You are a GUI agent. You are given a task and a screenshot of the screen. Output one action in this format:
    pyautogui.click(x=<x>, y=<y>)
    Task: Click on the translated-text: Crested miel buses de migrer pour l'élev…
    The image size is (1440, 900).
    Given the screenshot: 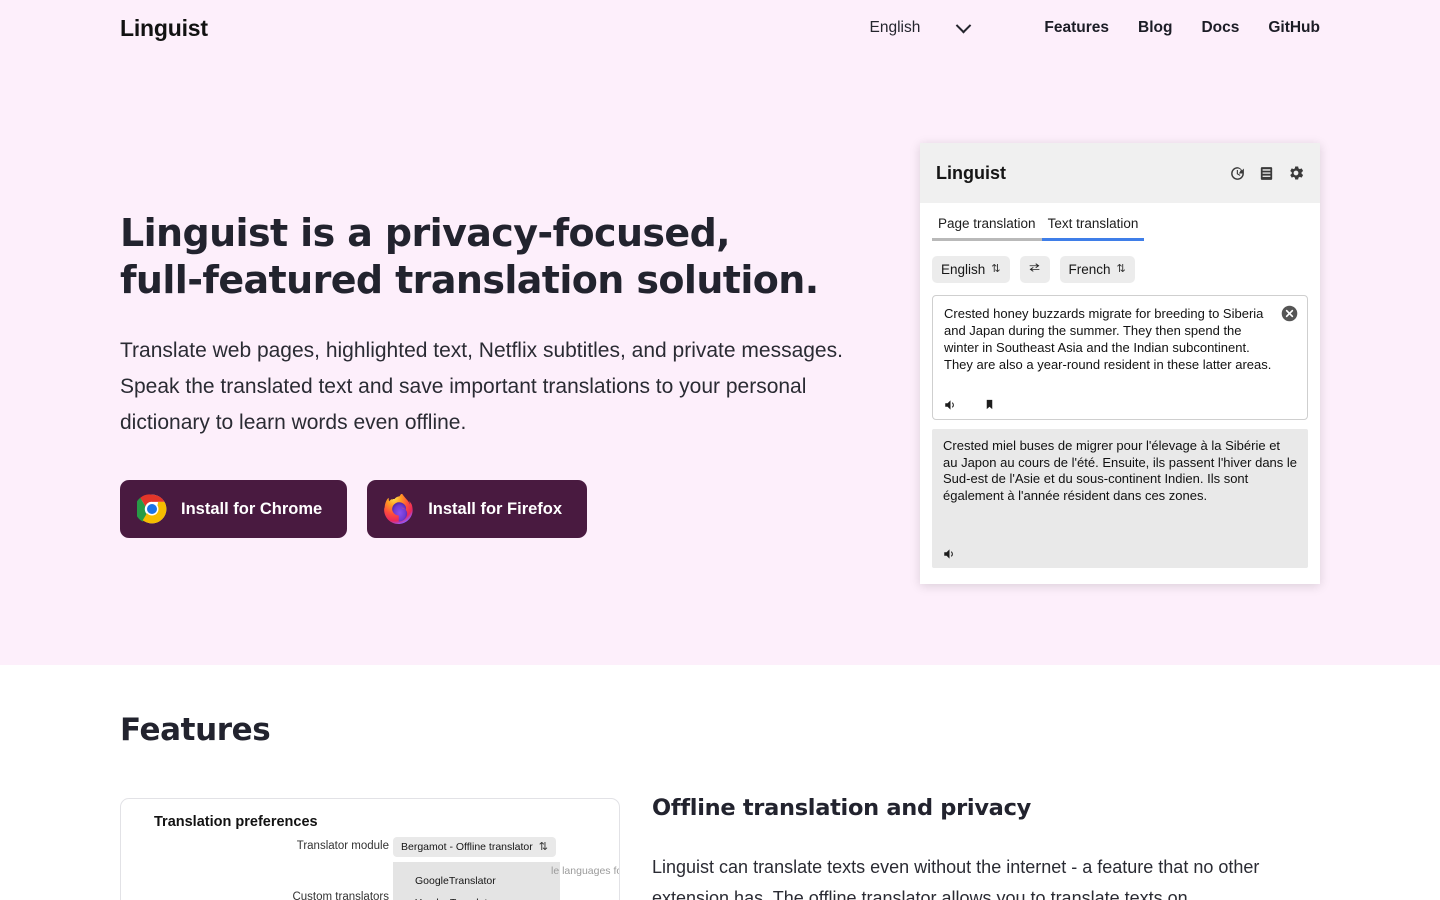 What is the action you would take?
    pyautogui.click(x=1120, y=470)
    